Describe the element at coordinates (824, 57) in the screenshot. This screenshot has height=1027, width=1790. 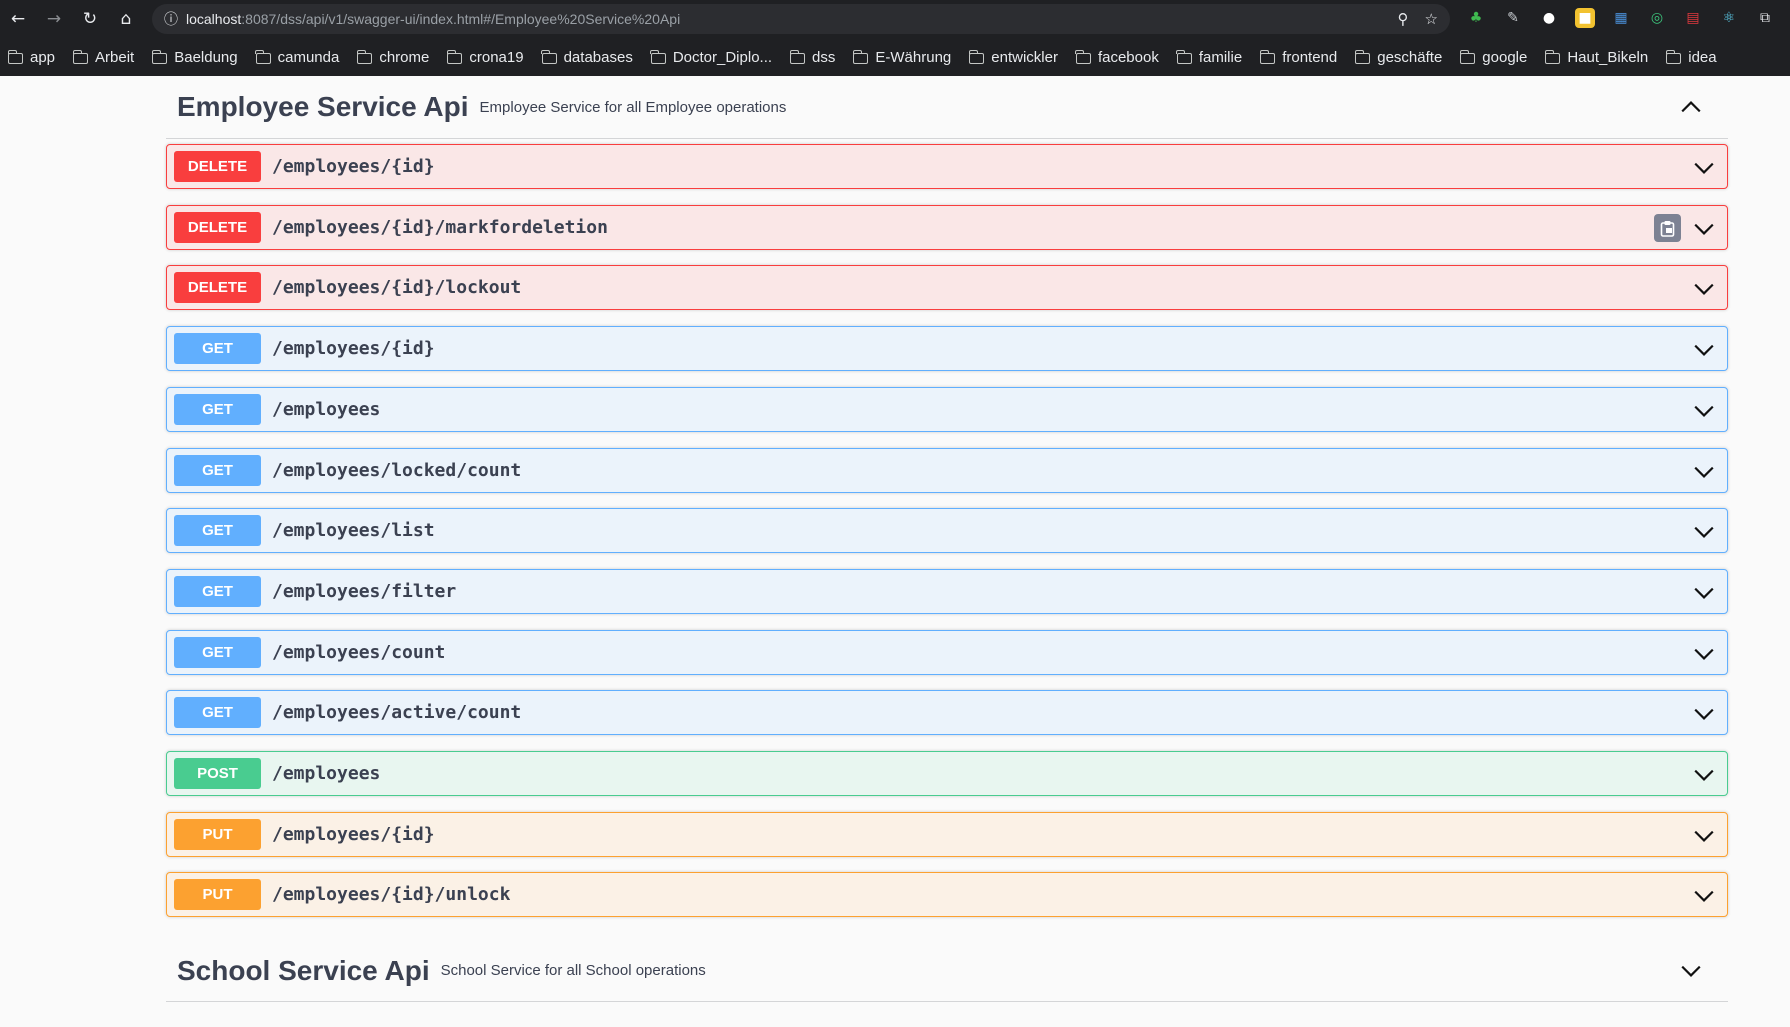
I see `bookmark-label: dss` at that location.